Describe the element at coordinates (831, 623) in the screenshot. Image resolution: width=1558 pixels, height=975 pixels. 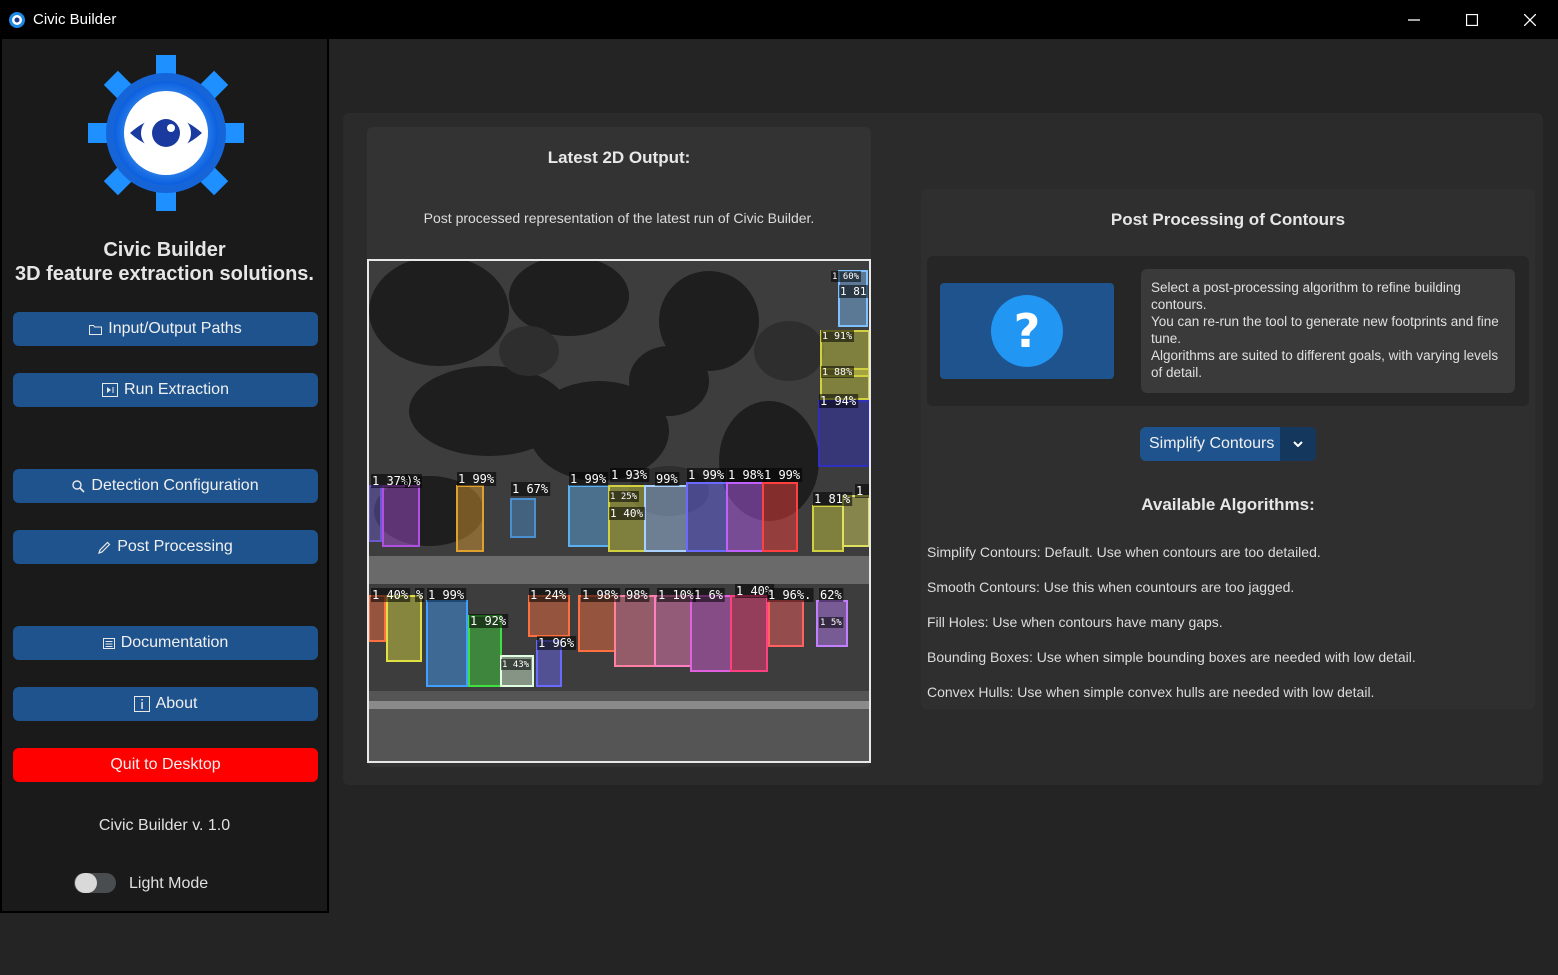
I see `detection-label: 1 5%` at that location.